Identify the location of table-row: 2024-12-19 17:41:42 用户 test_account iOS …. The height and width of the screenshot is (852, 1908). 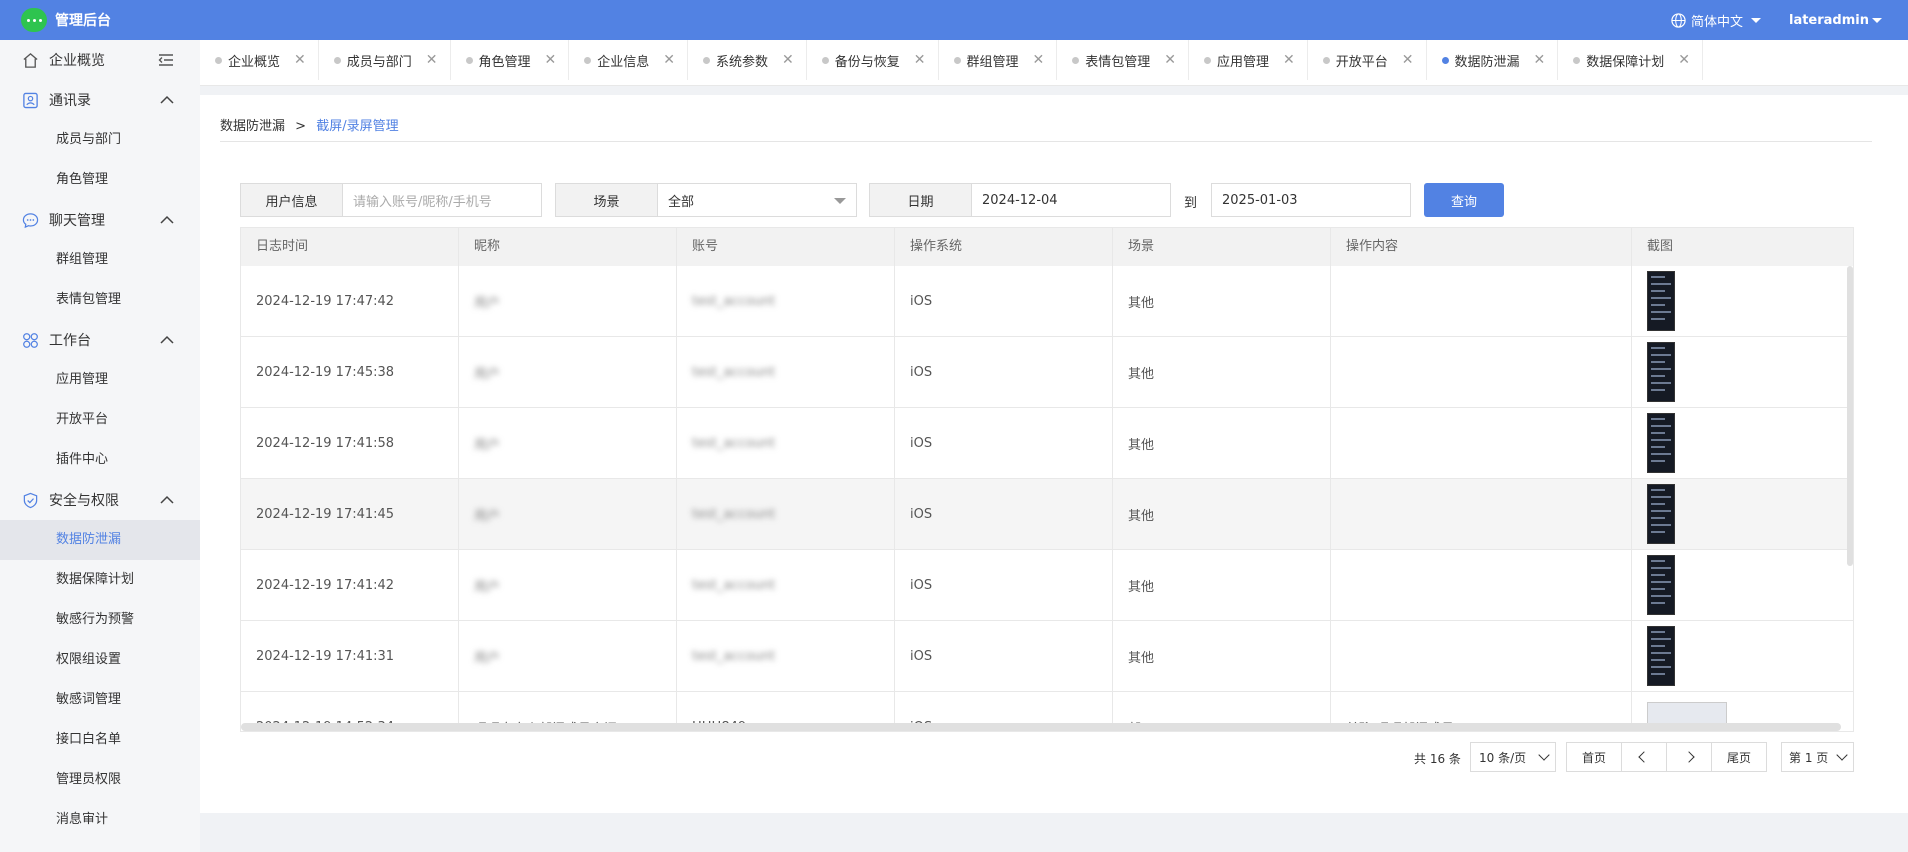
(1047, 585).